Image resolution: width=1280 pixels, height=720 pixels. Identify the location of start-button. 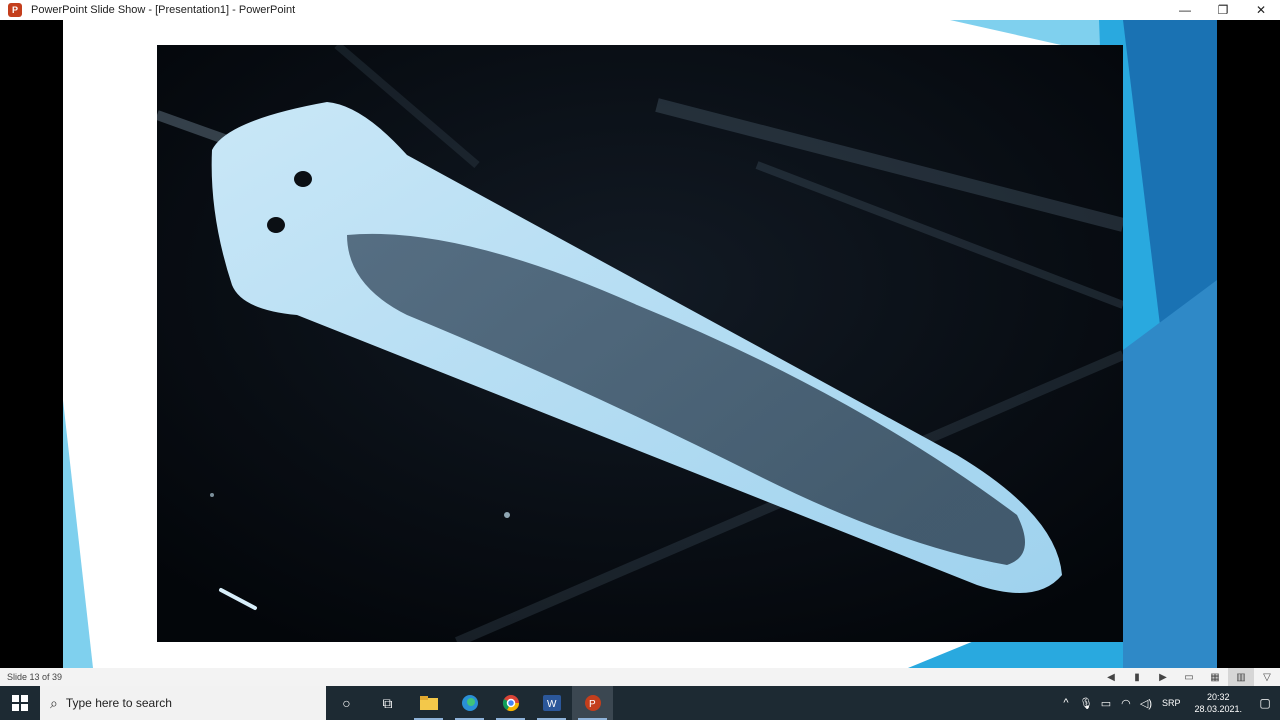
(20, 703).